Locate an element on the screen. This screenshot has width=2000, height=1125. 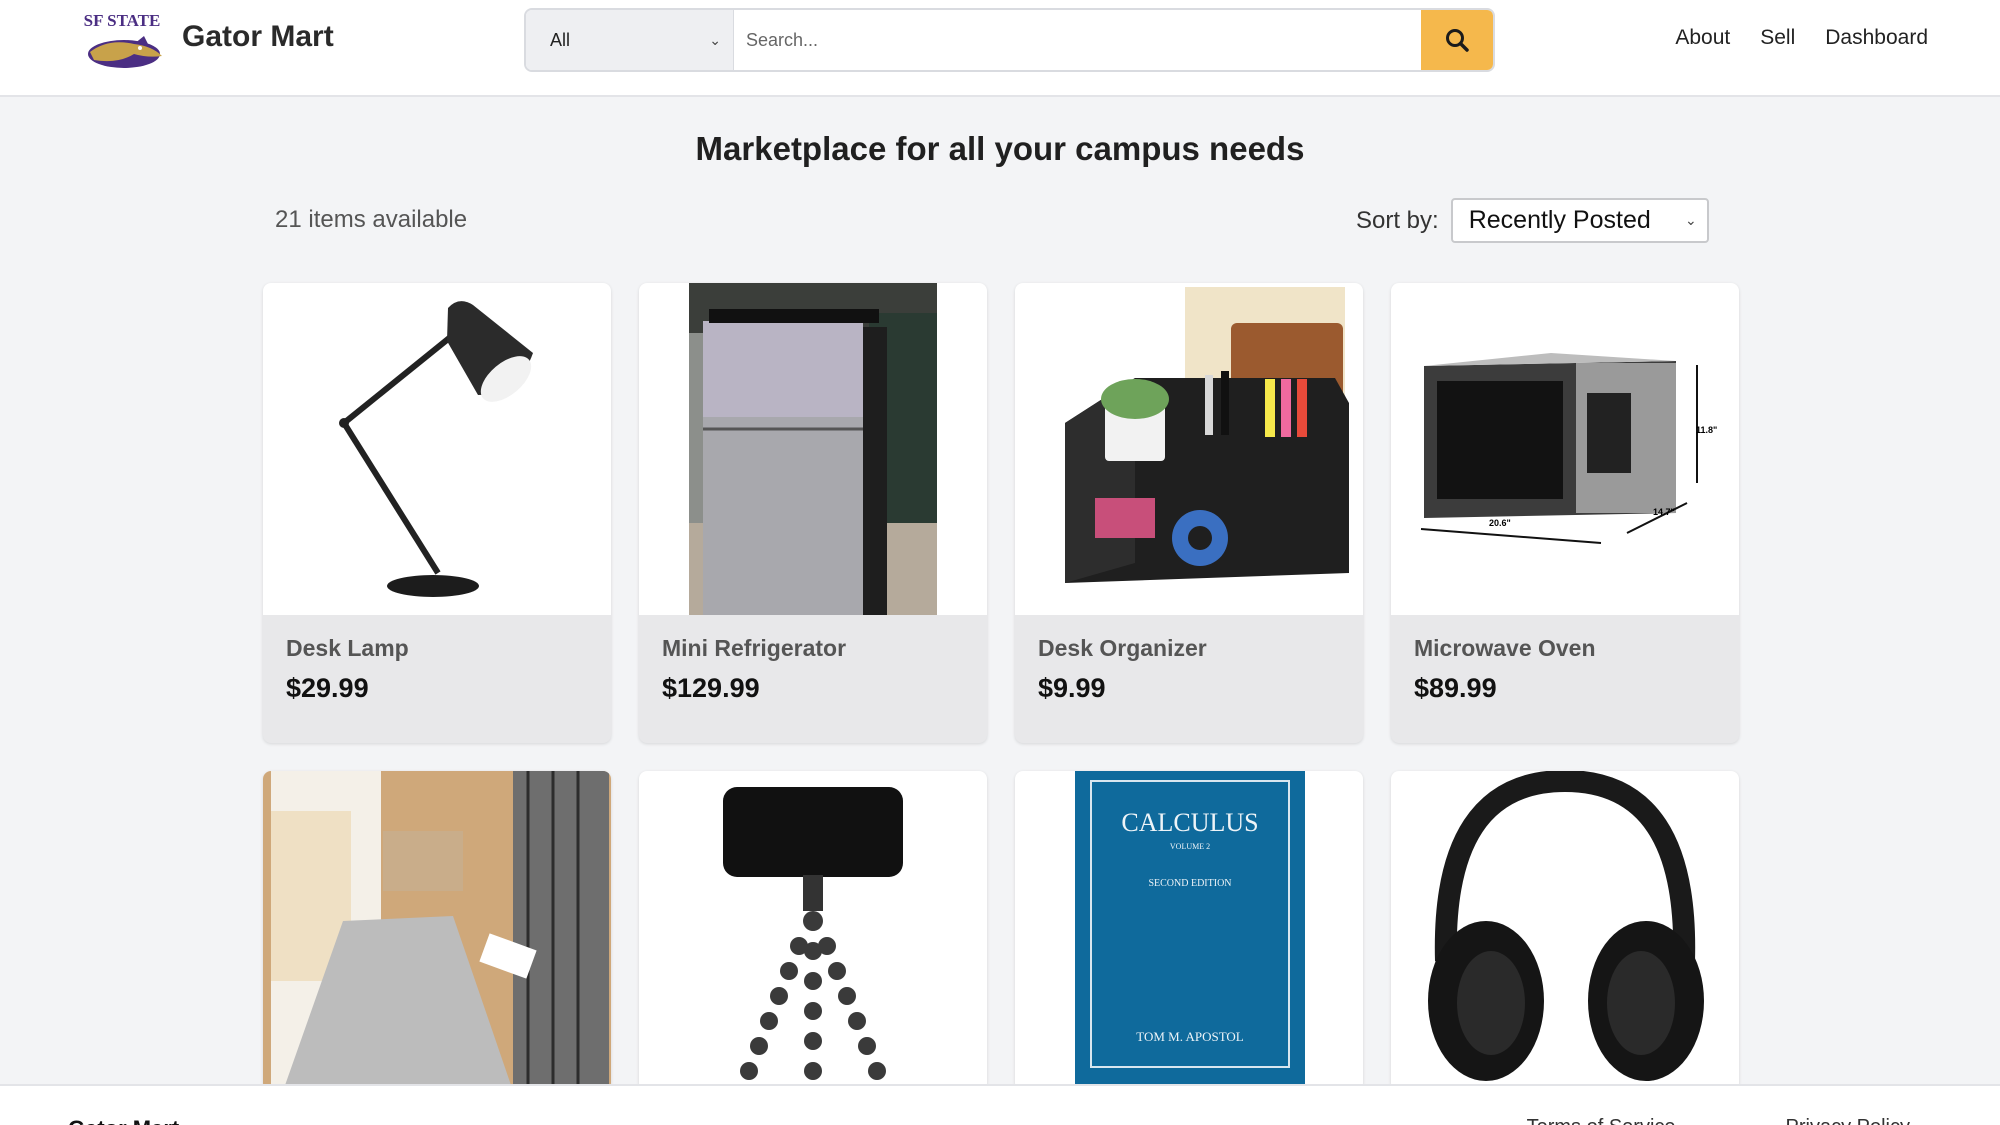
search-icon is located at coordinates (1457, 40).